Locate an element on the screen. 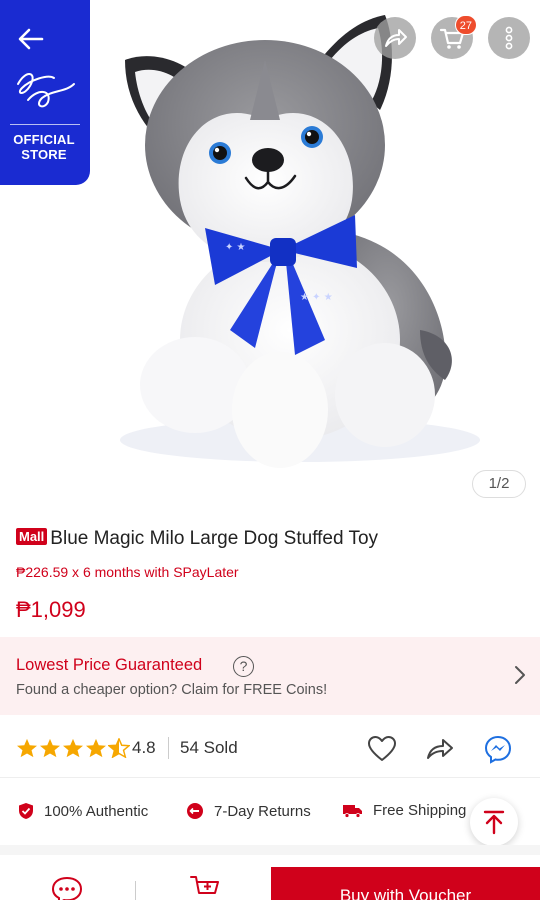 The height and width of the screenshot is (900, 540). rating-divider is located at coordinates (168, 748).